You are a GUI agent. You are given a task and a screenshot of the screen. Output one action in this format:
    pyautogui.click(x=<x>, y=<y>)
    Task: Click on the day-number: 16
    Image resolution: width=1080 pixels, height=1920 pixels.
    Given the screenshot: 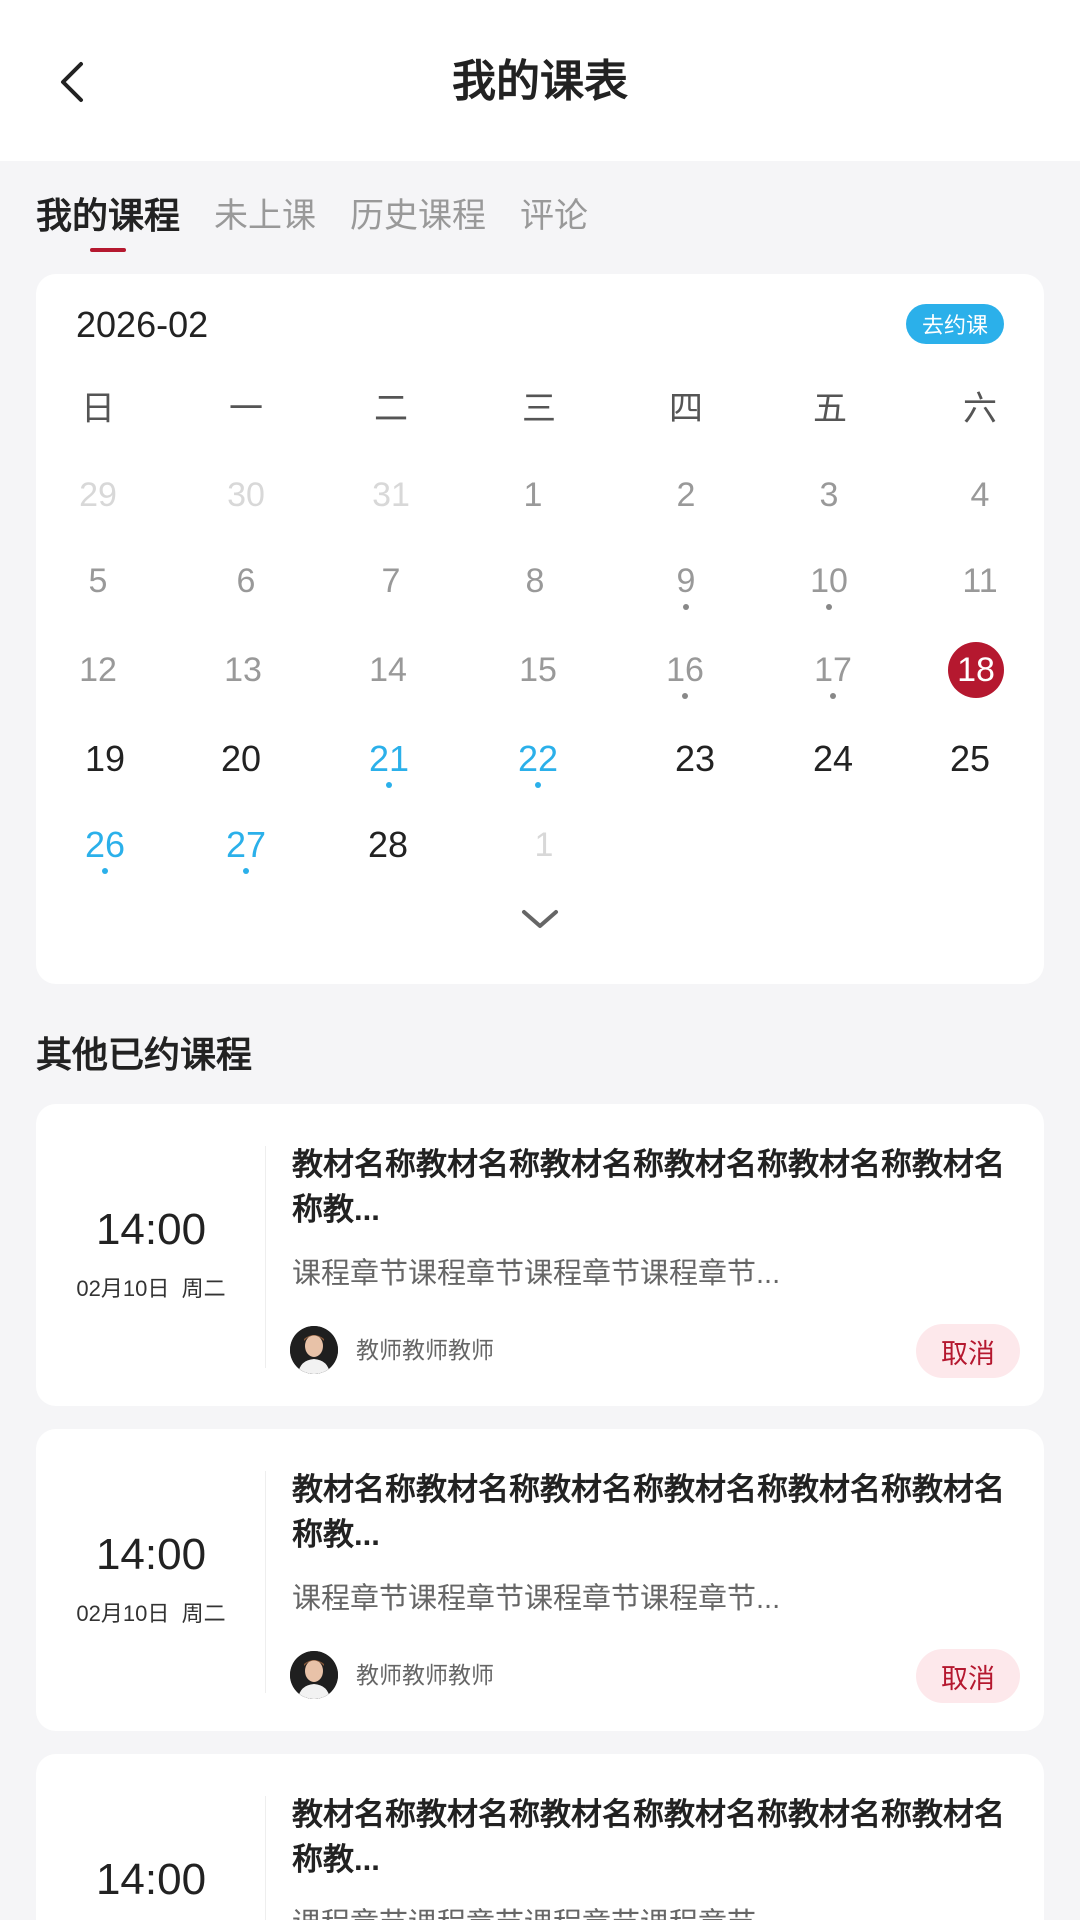 What is the action you would take?
    pyautogui.click(x=685, y=670)
    